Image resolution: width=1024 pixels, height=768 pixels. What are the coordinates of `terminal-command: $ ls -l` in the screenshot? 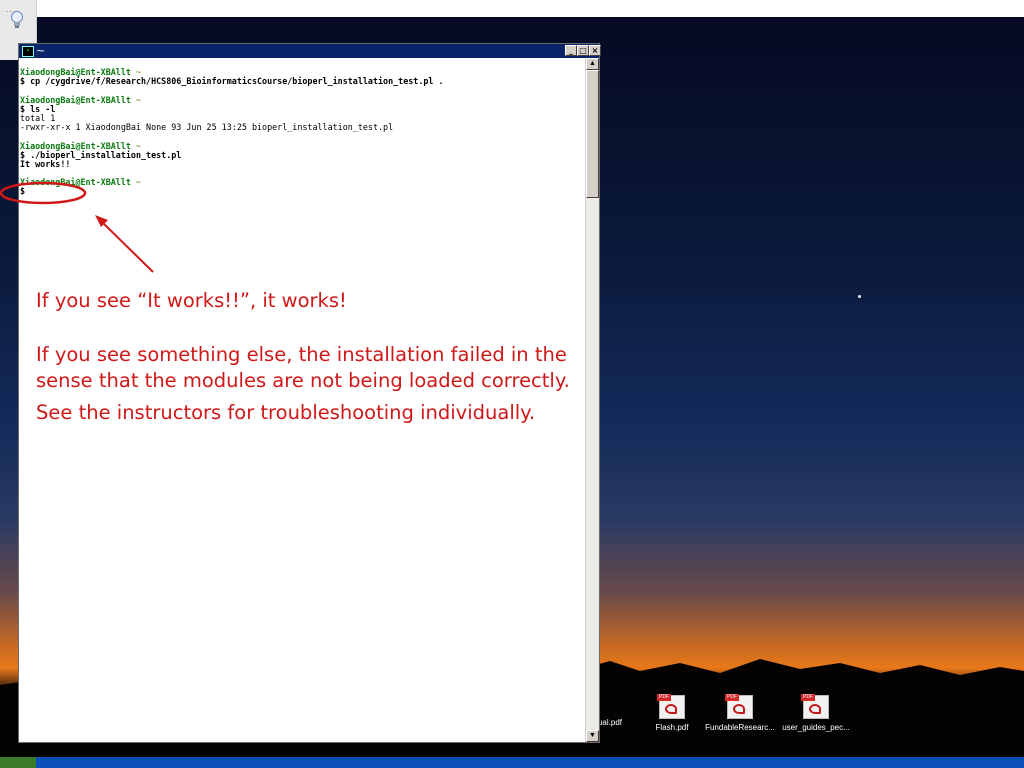 It's located at (38, 108).